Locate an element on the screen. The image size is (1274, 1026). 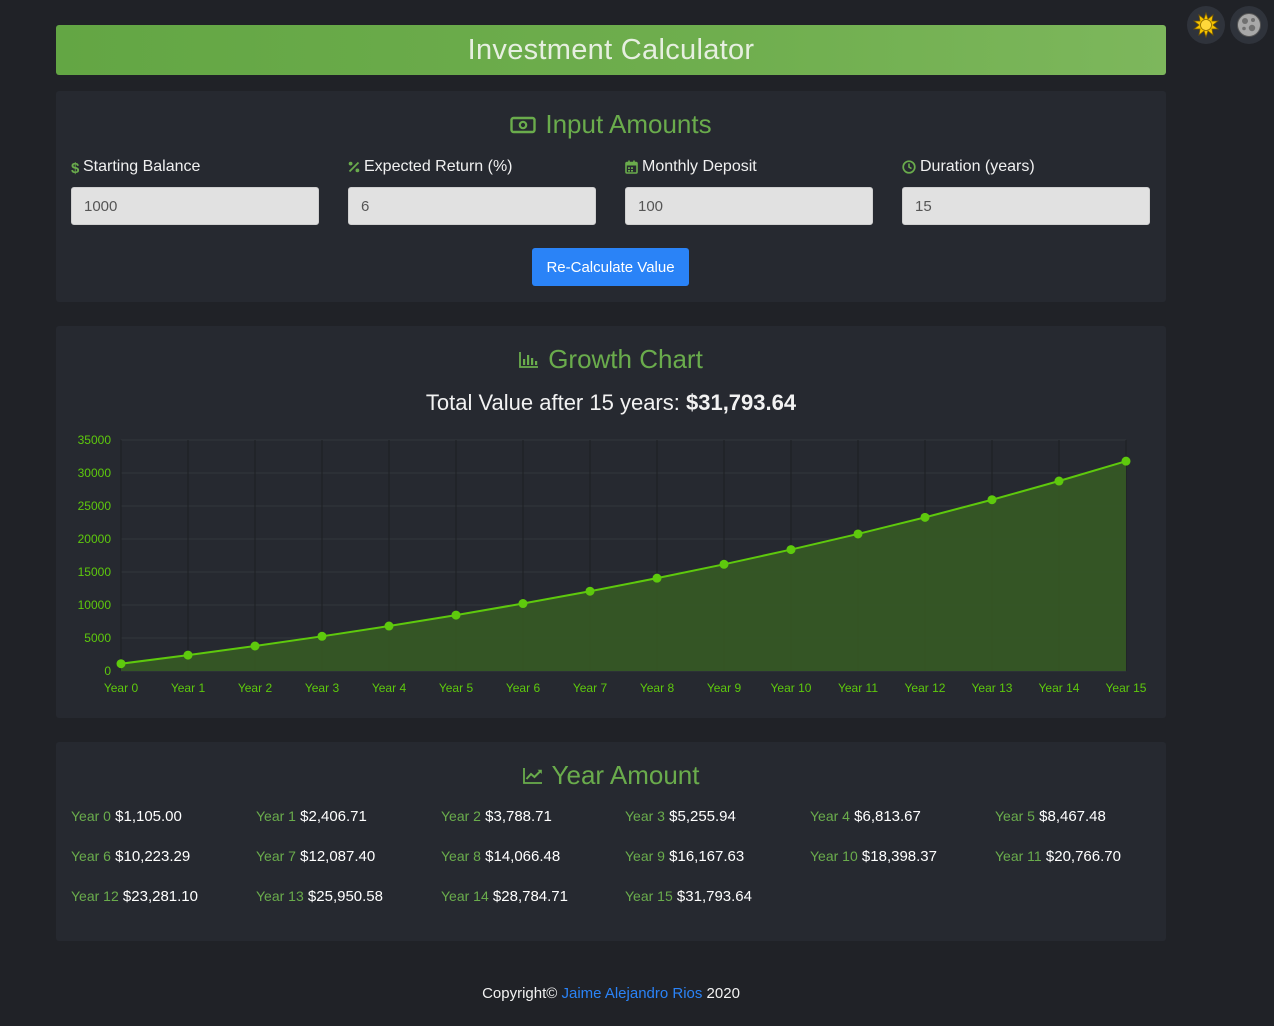
y-tick-label: 5000 is located at coordinates (97, 638).